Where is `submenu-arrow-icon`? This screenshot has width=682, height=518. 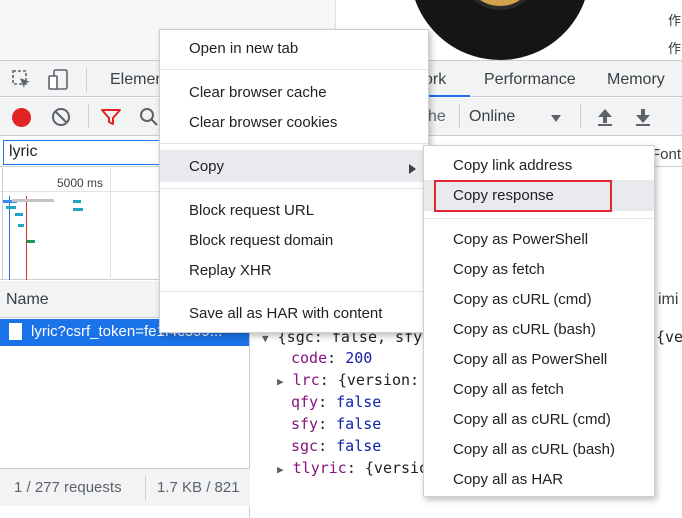
submenu-arrow-icon is located at coordinates (412, 167).